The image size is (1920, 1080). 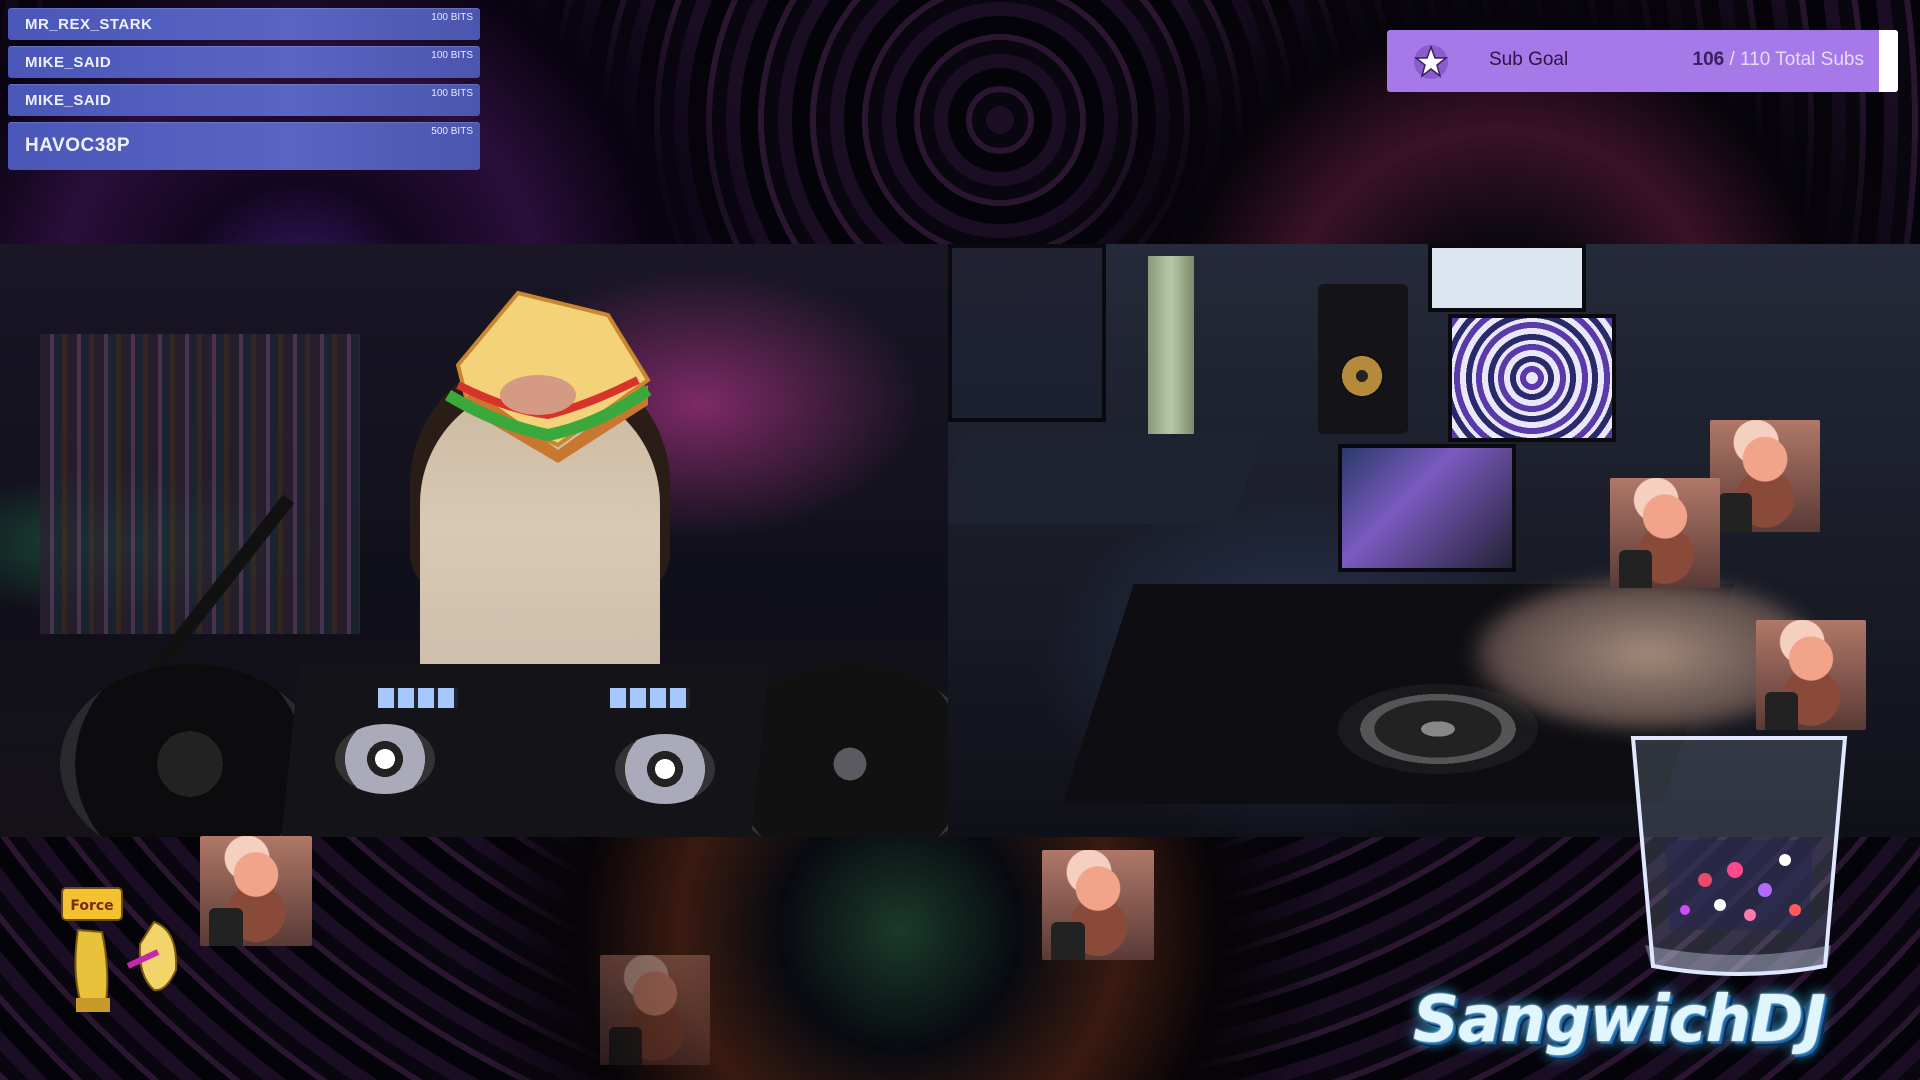 What do you see at coordinates (1362, 376) in the screenshot?
I see `speaker-cone` at bounding box center [1362, 376].